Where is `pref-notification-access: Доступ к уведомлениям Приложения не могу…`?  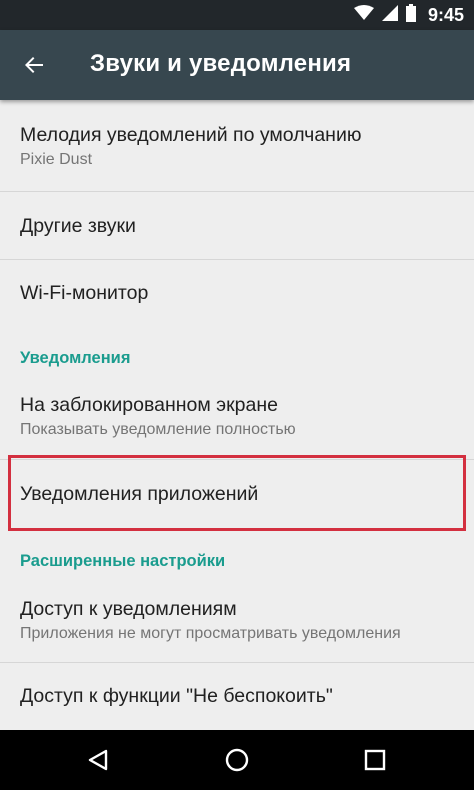
pref-notification-access: Доступ к уведомлениям Приложения не могу… is located at coordinates (237, 620).